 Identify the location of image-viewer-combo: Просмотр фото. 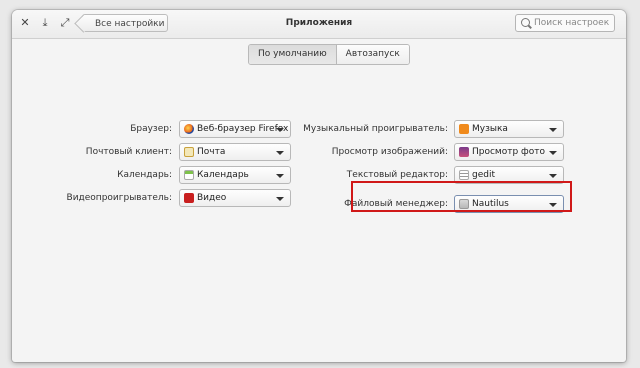
(509, 152).